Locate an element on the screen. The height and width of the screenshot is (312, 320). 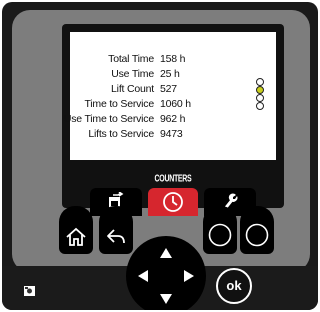
row-value: 962 h is located at coordinates (173, 119).